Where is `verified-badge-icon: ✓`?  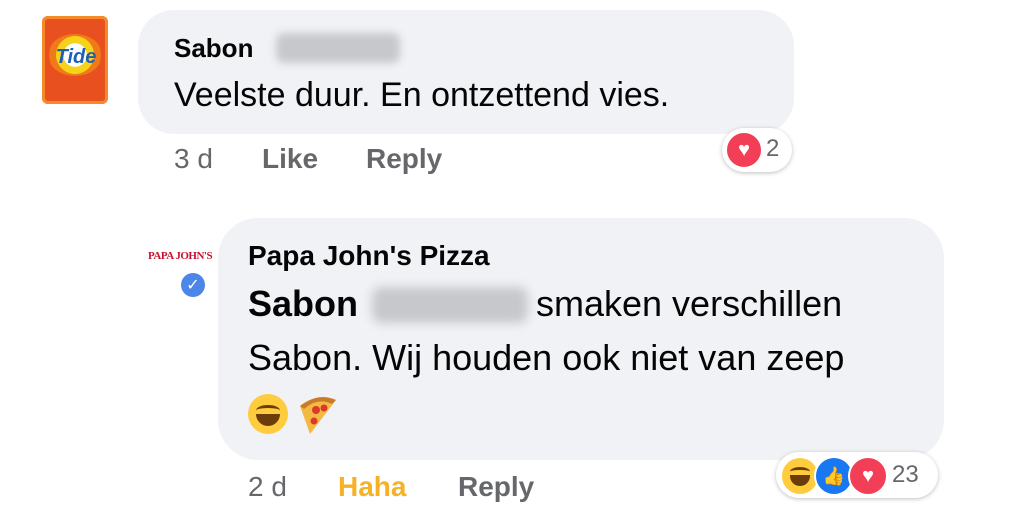 verified-badge-icon: ✓ is located at coordinates (193, 285).